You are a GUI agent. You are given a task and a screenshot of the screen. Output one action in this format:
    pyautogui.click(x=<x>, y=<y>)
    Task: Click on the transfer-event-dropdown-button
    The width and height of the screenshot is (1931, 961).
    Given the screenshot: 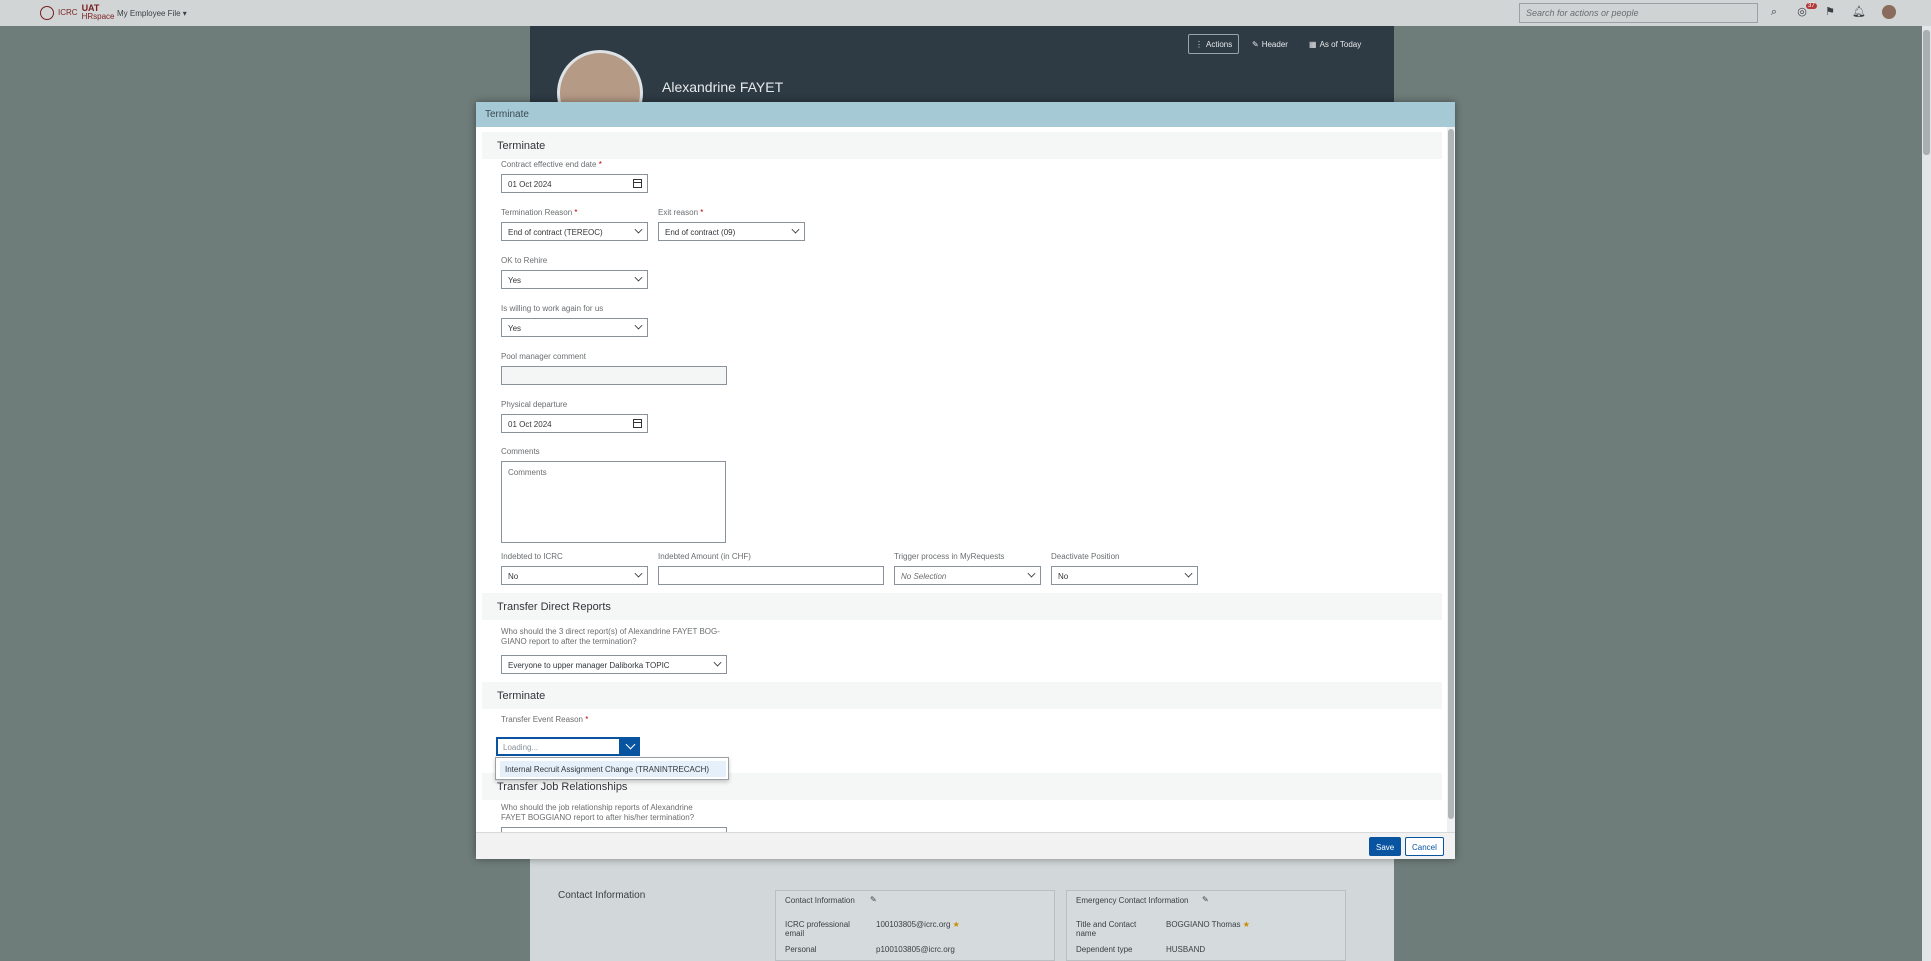 What is the action you would take?
    pyautogui.click(x=630, y=746)
    